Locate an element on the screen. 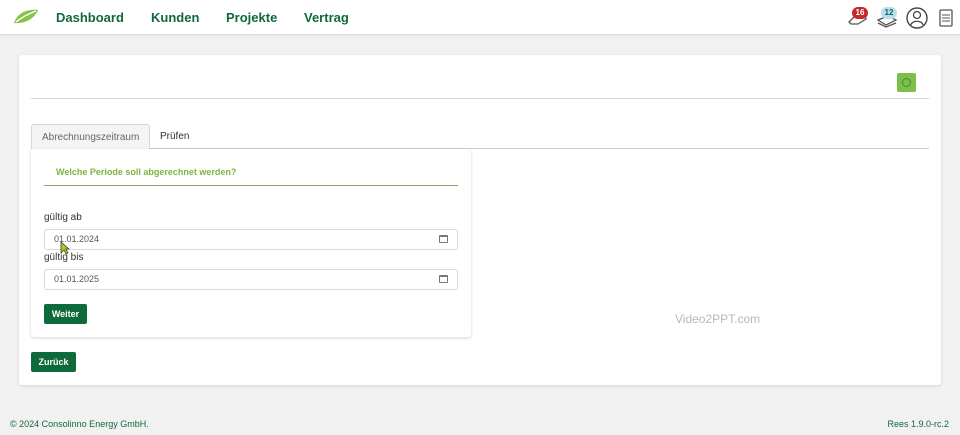 The height and width of the screenshot is (435, 960). valid-to-input: 01.01.2025 is located at coordinates (251, 279).